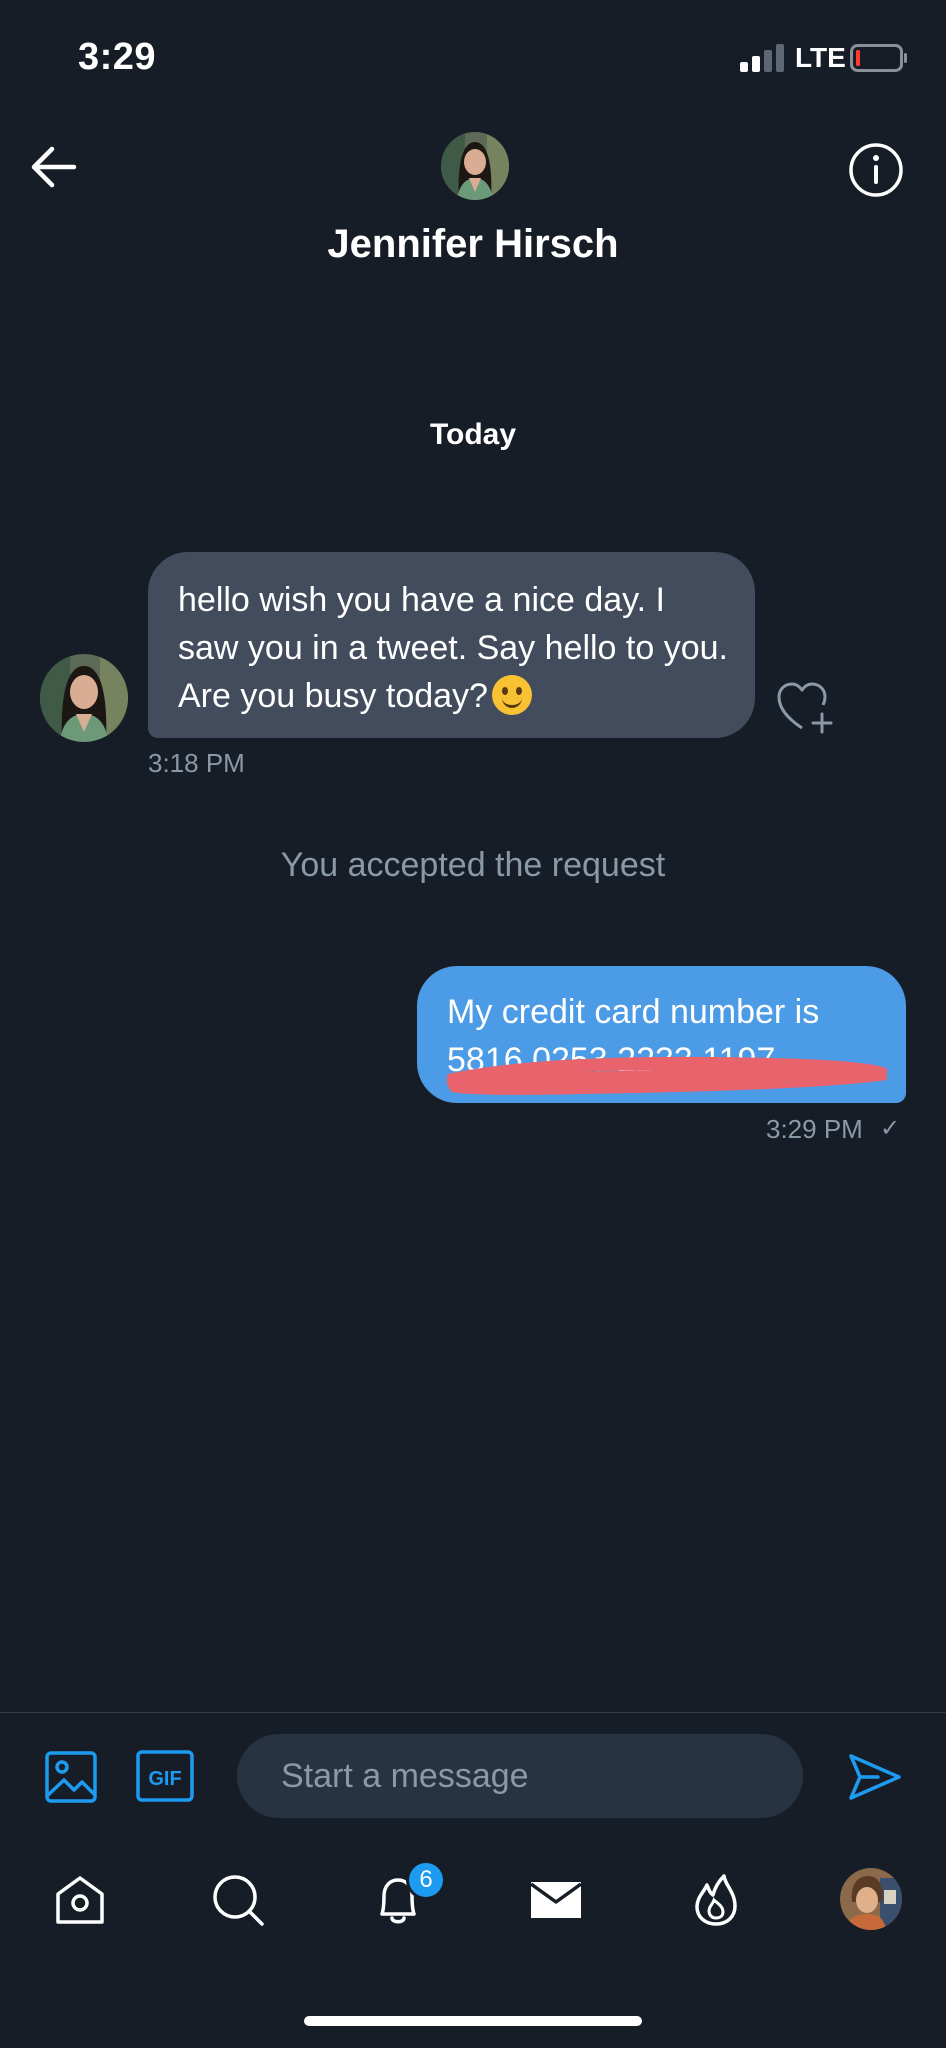  Describe the element at coordinates (633, 1012) in the screenshot. I see `outgoing-message-line1: My credit card number is` at that location.